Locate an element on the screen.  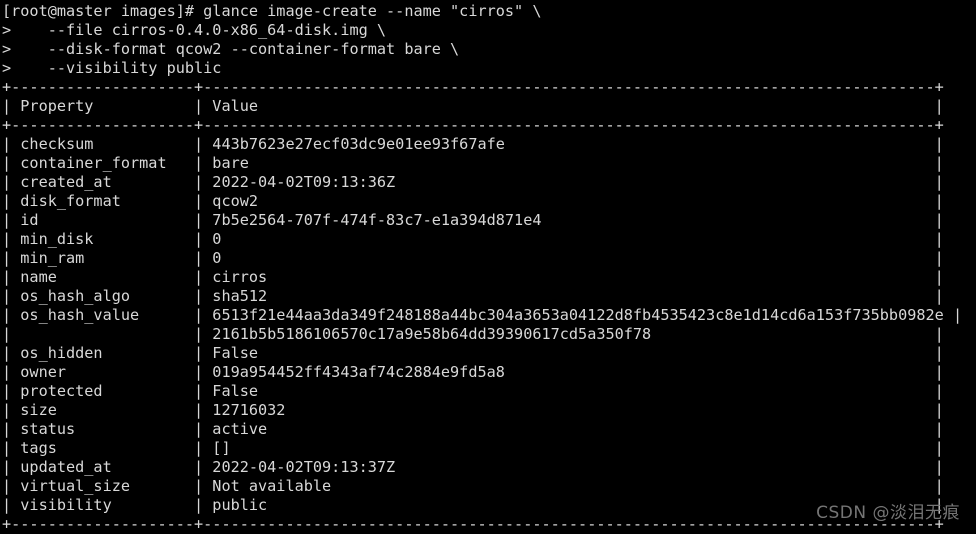
table-row: | min_disk | 0 | is located at coordinates (473, 239).